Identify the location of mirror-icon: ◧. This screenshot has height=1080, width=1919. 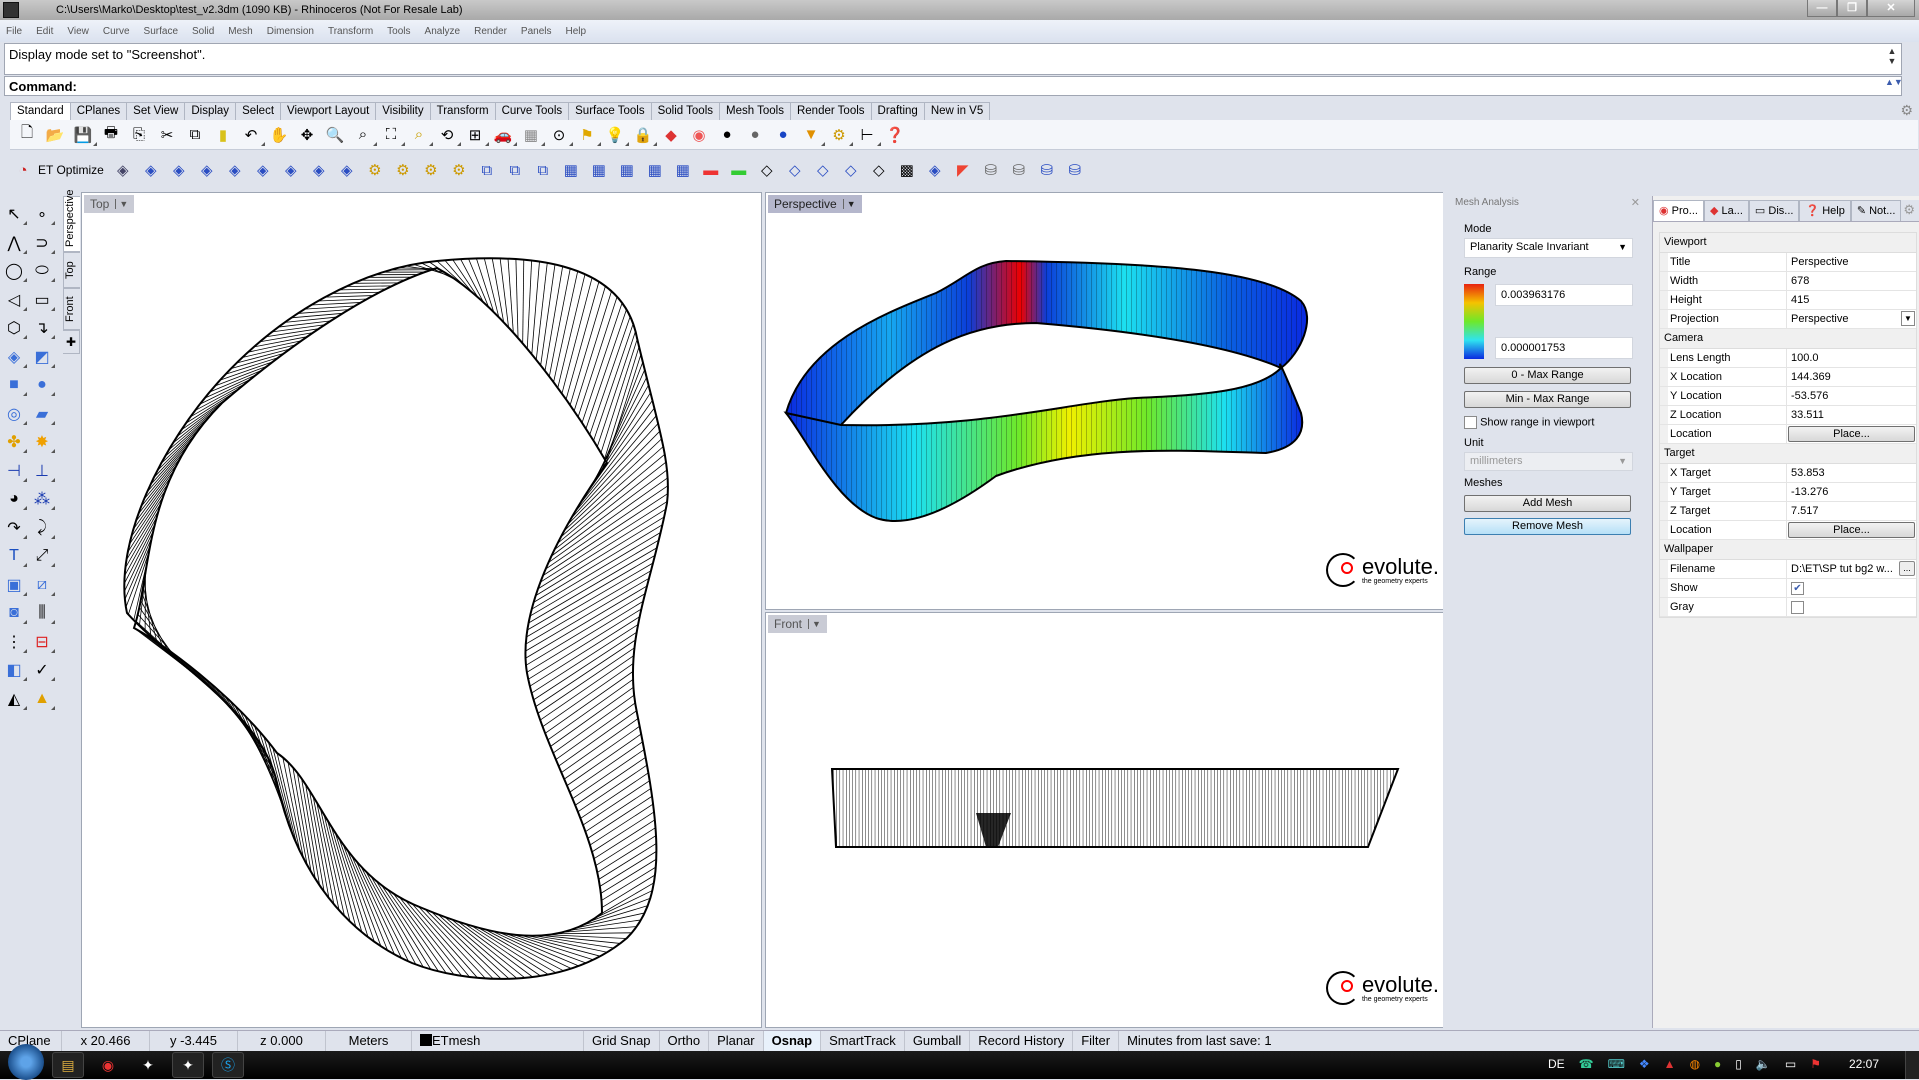
(14, 670).